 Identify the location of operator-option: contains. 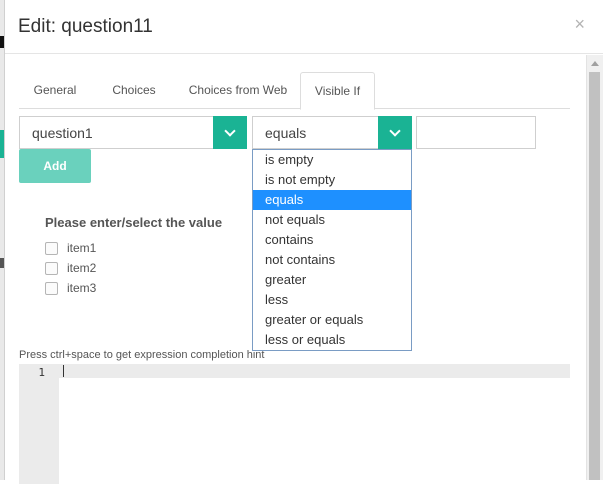
(332, 240).